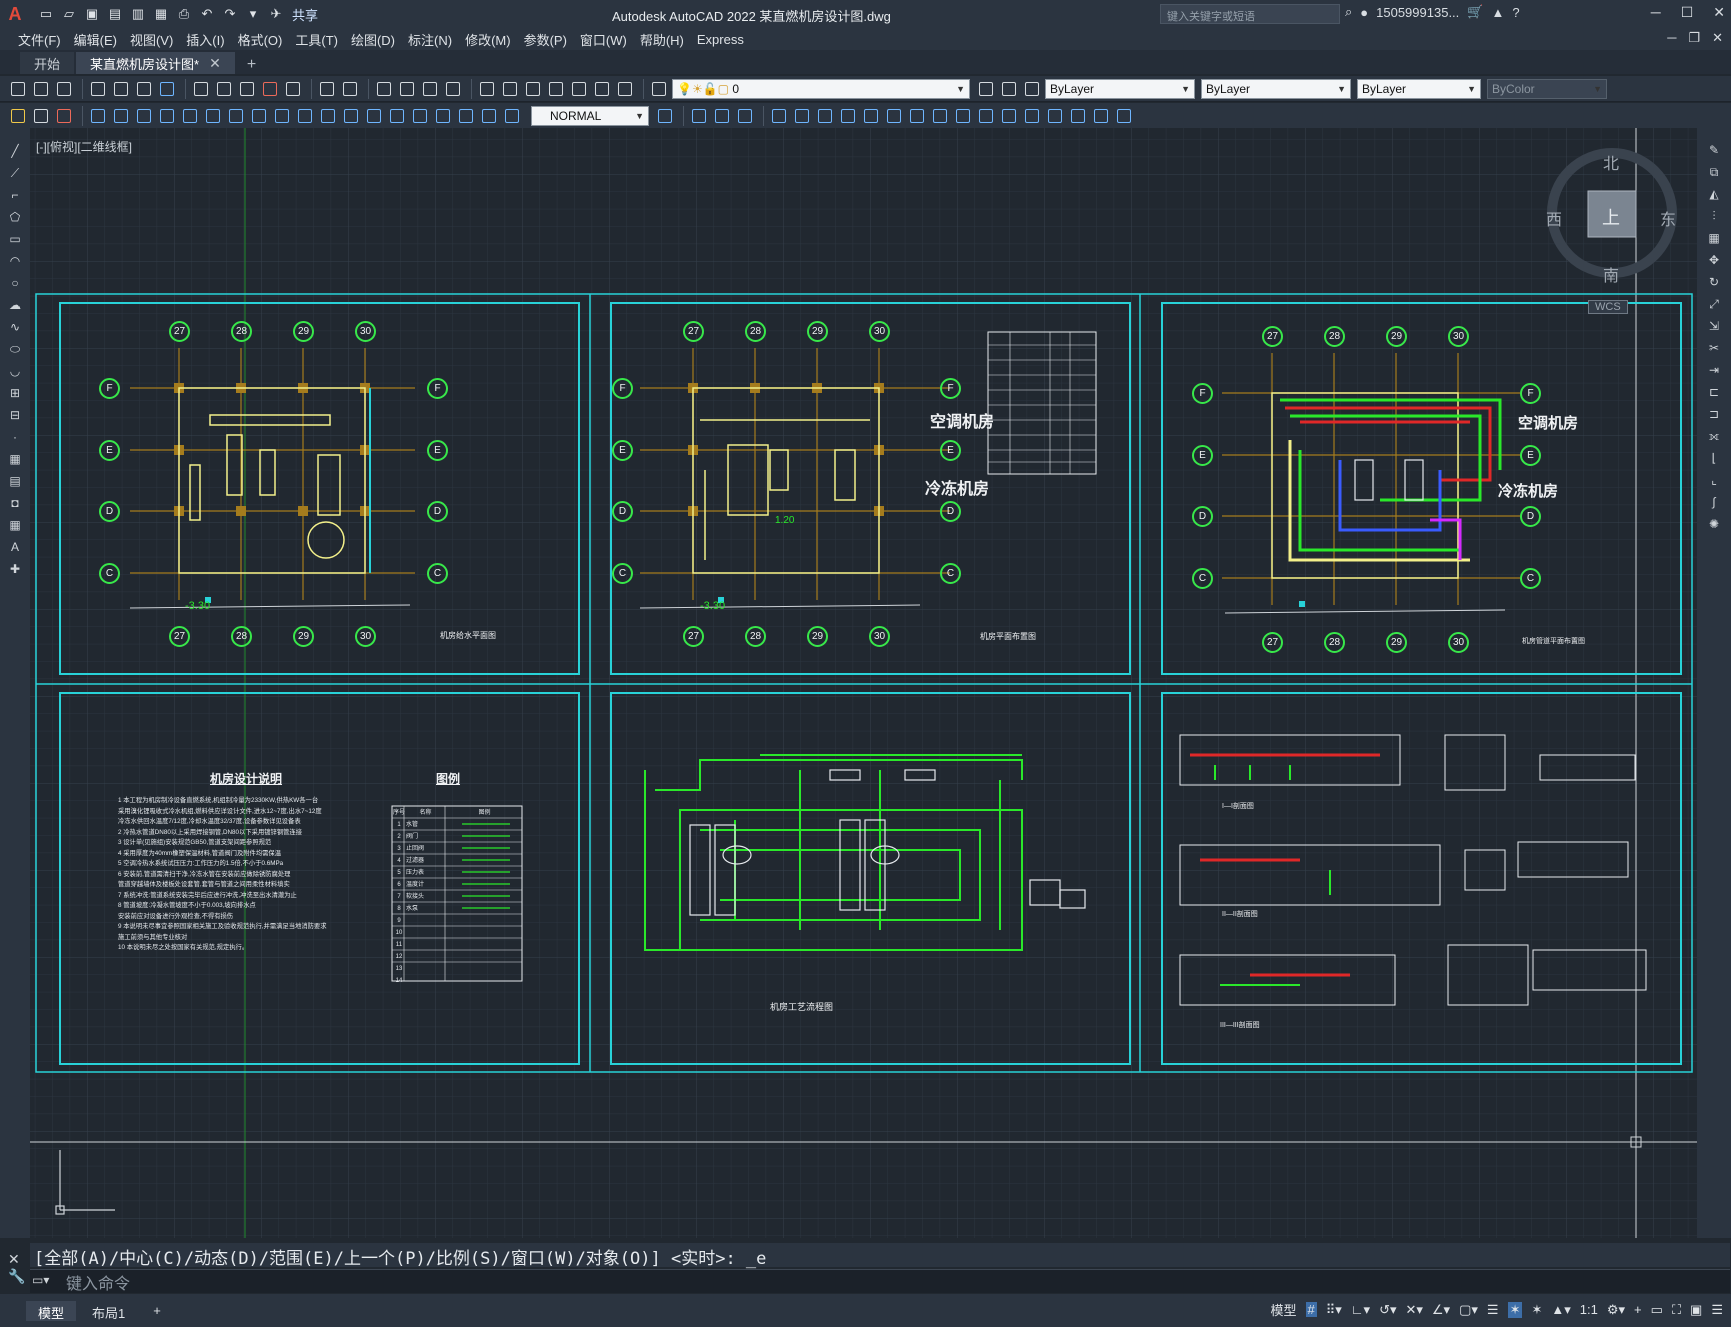 The width and height of the screenshot is (1731, 1327). Describe the element at coordinates (745, 116) in the screenshot. I see `offset-icon` at that location.